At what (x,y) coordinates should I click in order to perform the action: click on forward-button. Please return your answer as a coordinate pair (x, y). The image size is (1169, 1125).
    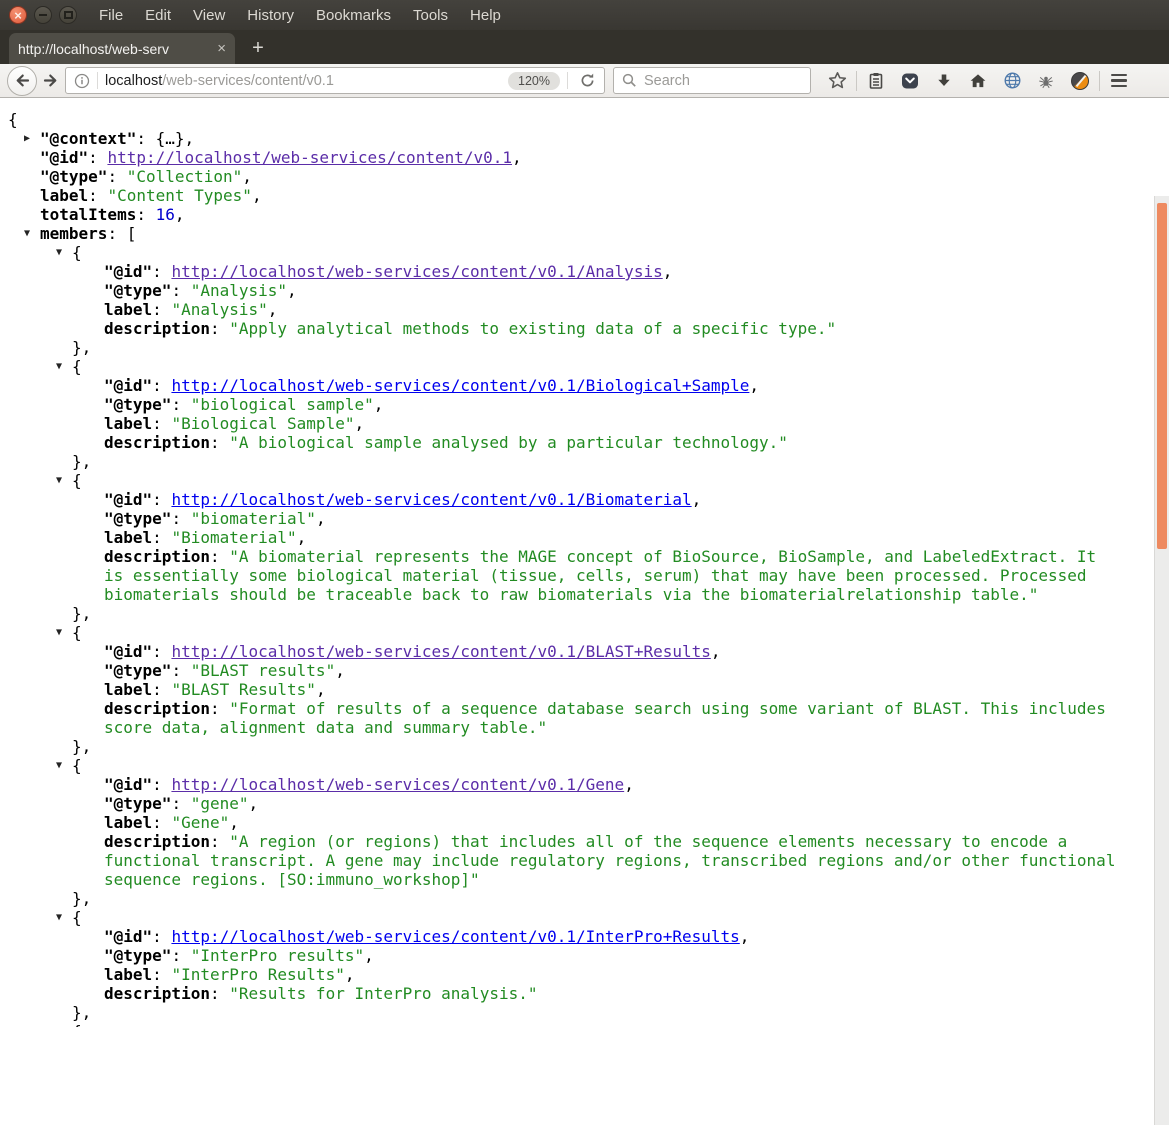
    Looking at the image, I should click on (50, 81).